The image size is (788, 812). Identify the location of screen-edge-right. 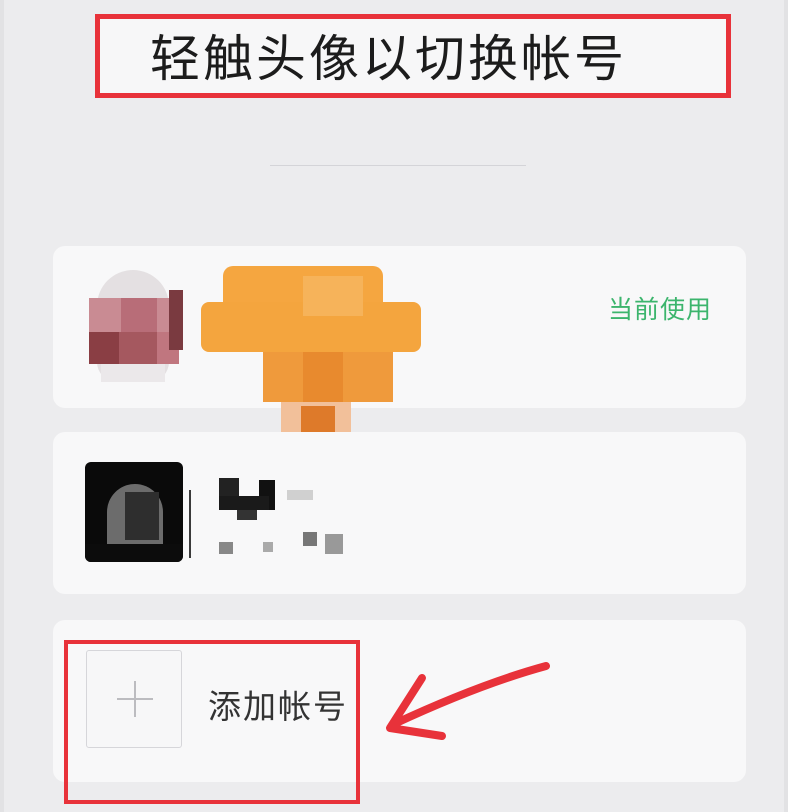
(786, 406).